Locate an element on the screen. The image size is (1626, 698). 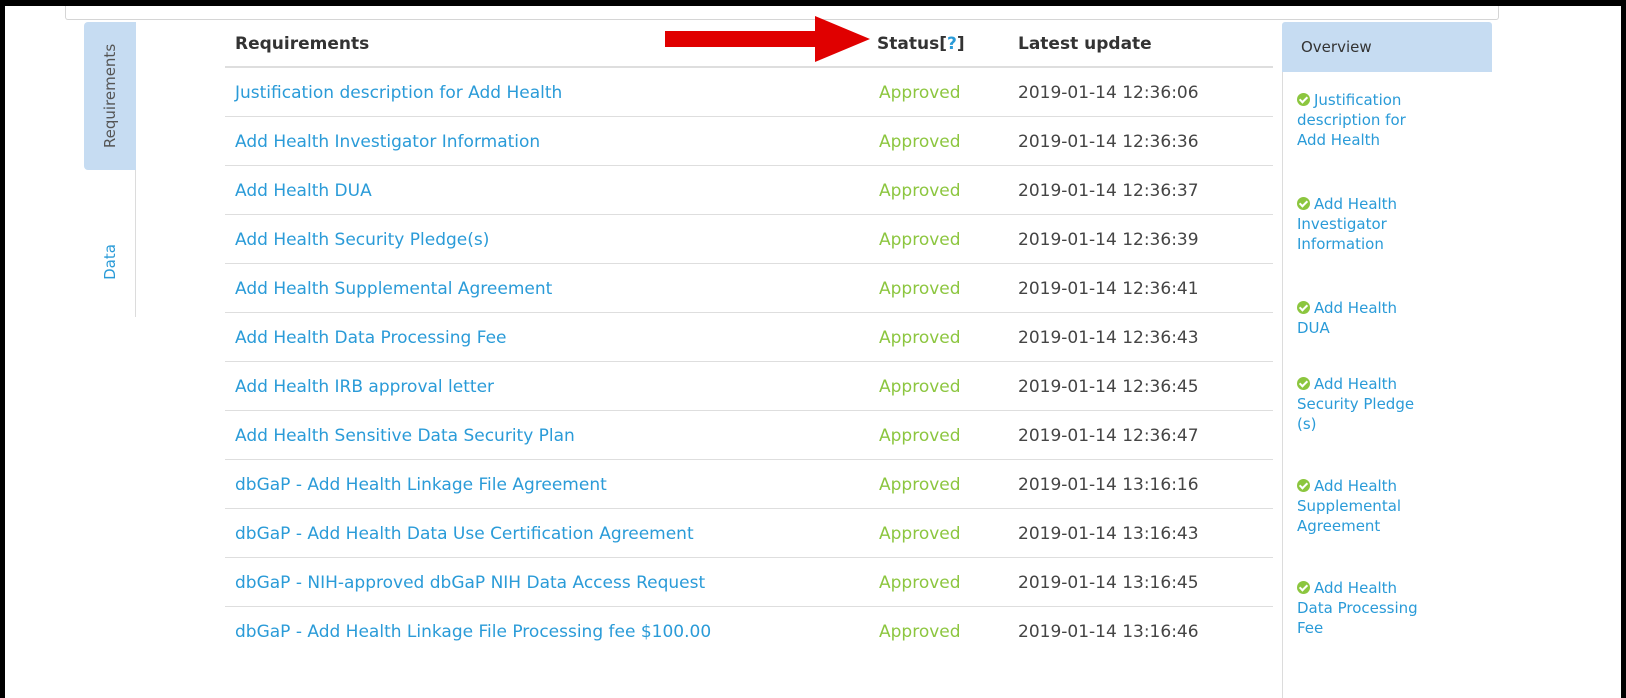
latest-update-text: 2019-01-14 12:36:36 is located at coordinates (1108, 142).